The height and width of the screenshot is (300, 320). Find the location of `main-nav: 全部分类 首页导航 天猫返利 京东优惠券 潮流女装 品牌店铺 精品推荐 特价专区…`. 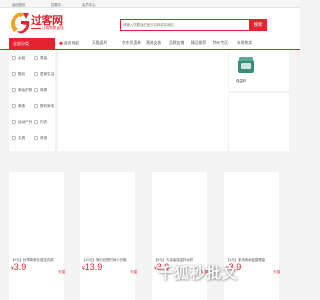

main-nav: 全部分类 首页导航 天猫返利 京东优惠券 潮流女装 品牌店铺 精品推荐 特价专区… is located at coordinates (150, 44).